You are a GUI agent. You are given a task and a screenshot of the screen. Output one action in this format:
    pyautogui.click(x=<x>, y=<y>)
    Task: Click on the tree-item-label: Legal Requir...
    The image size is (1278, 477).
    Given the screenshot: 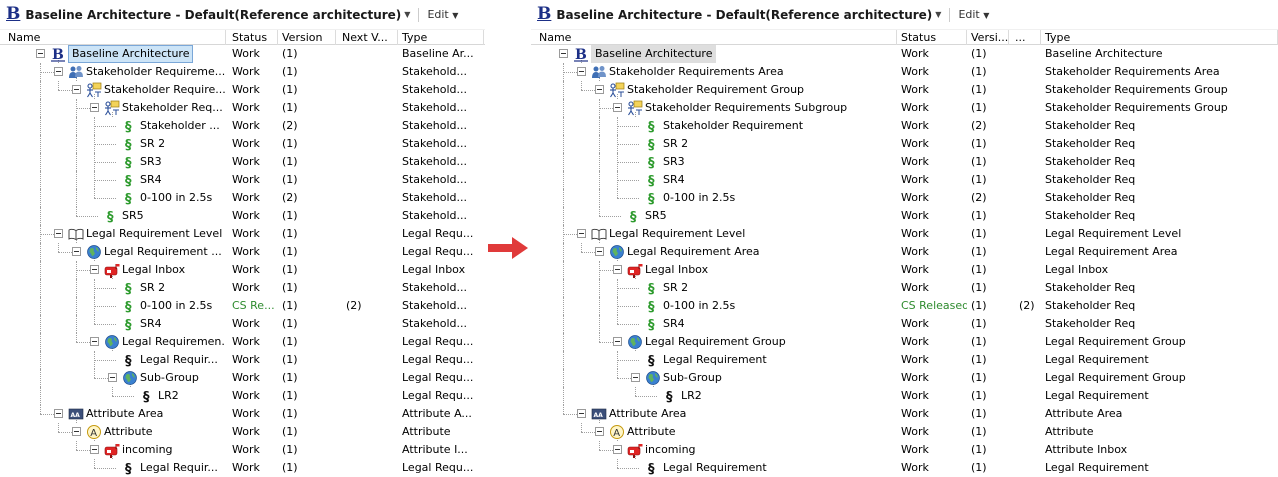 What is the action you would take?
    pyautogui.click(x=179, y=360)
    